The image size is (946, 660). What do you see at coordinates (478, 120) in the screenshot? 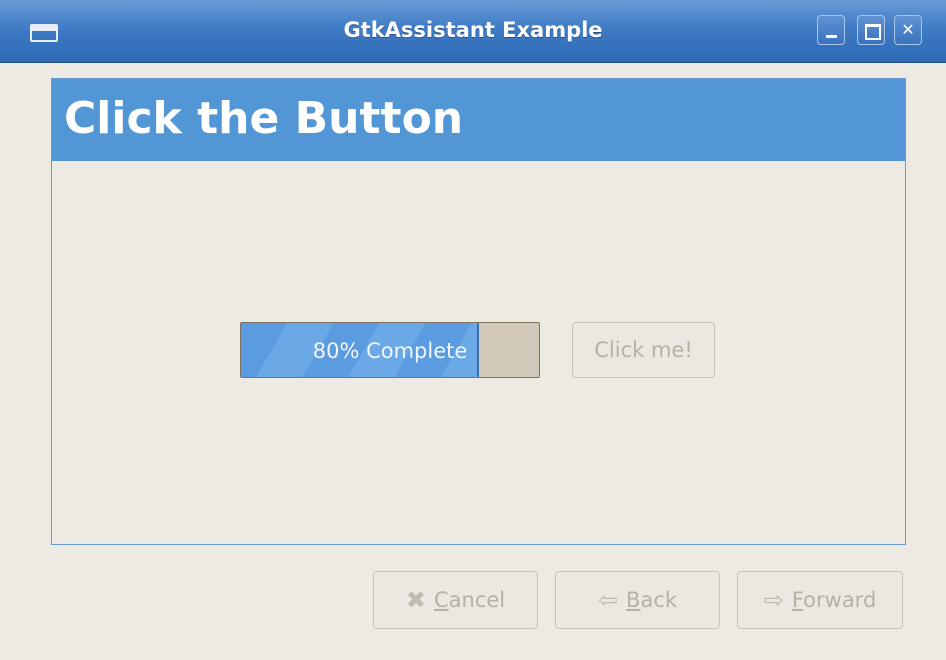
I see `page-header: Click the Button` at bounding box center [478, 120].